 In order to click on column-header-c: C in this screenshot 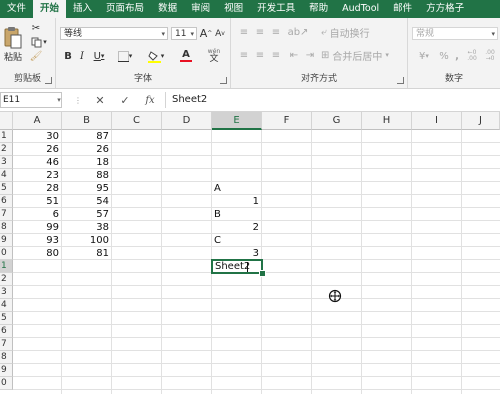, I will do `click(137, 121)`.